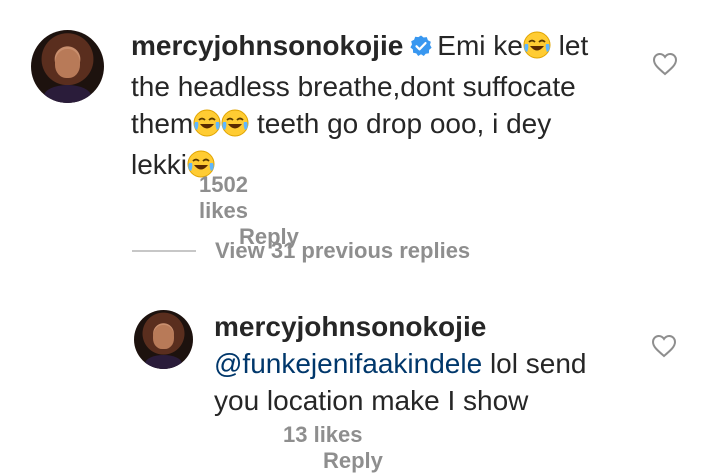  I want to click on comment-username: mercyjohnsonokojie, so click(267, 45).